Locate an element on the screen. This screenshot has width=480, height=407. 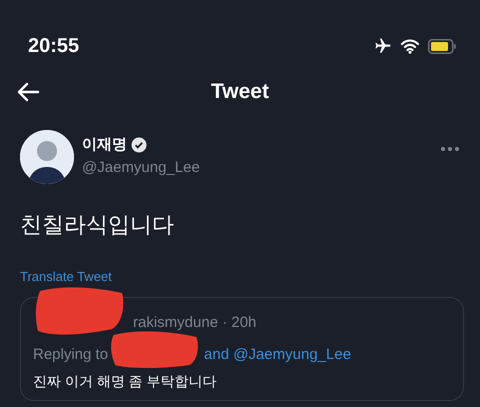
wifi-icon is located at coordinates (410, 46).